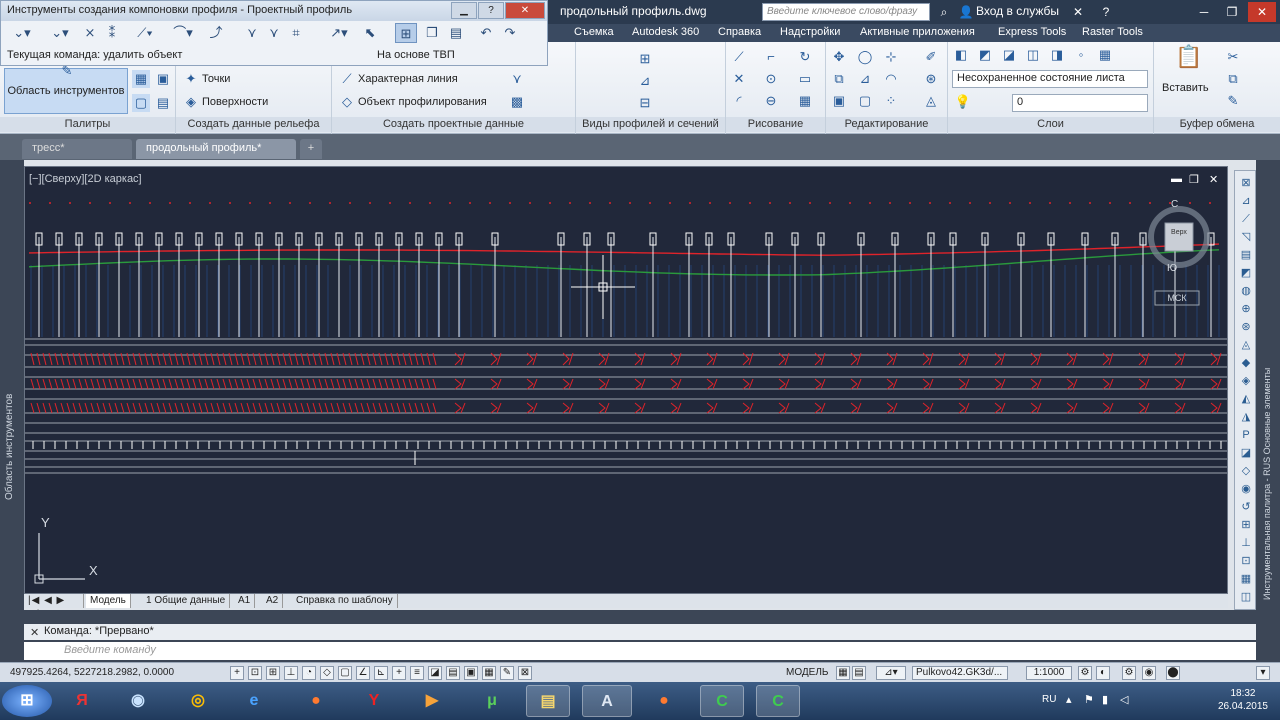  Describe the element at coordinates (1246, 327) in the screenshot. I see `palette-tool-icon: ⊛` at that location.